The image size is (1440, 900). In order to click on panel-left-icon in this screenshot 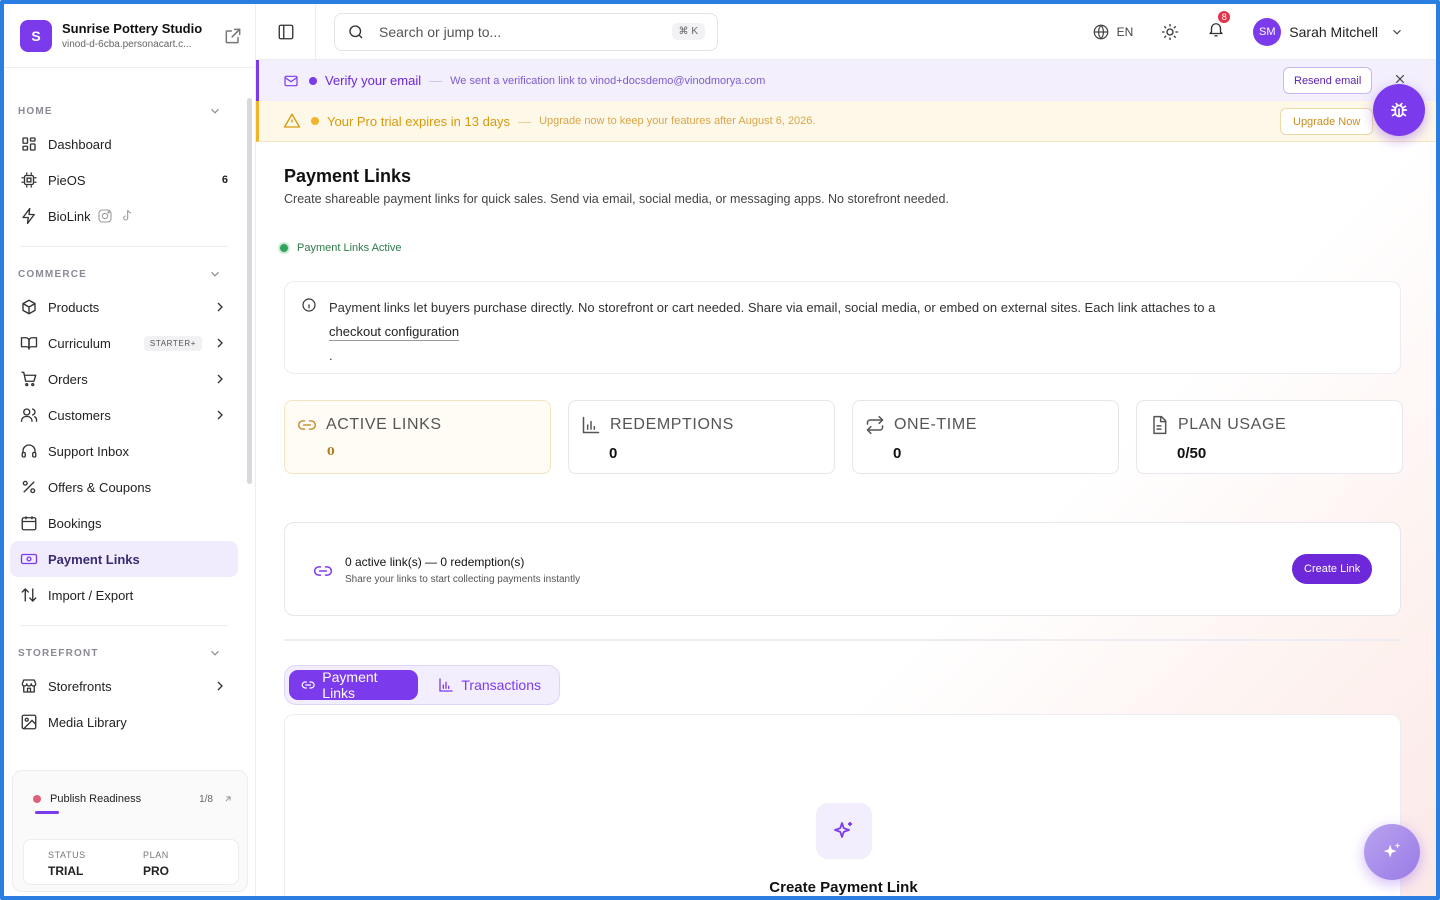, I will do `click(285, 31)`.